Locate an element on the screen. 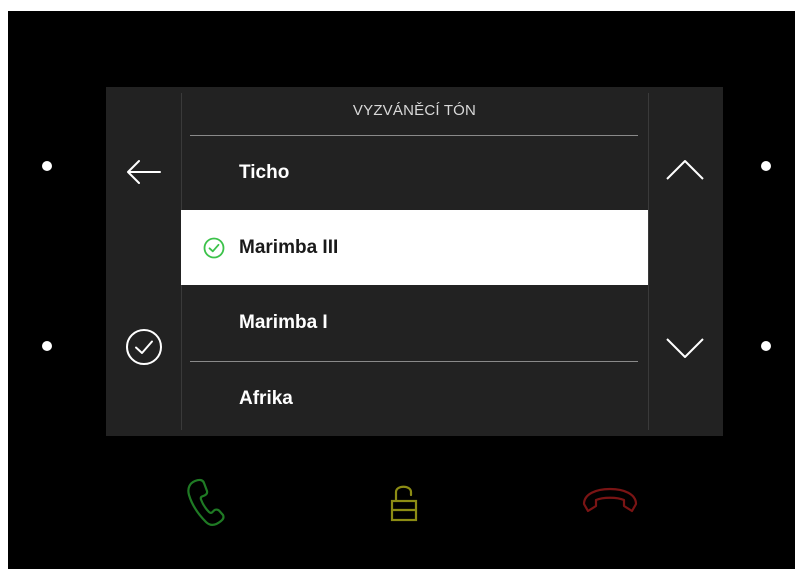  answer-call-button is located at coordinates (203, 503).